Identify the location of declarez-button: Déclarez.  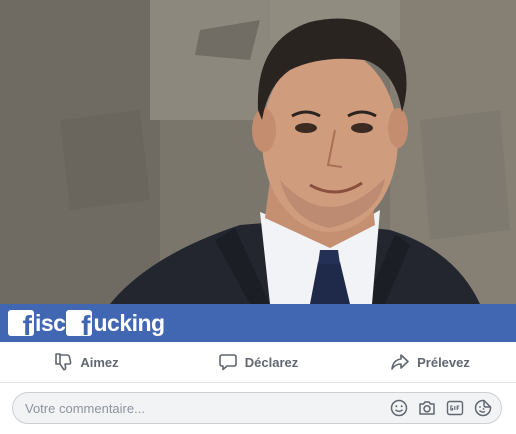
(258, 362).